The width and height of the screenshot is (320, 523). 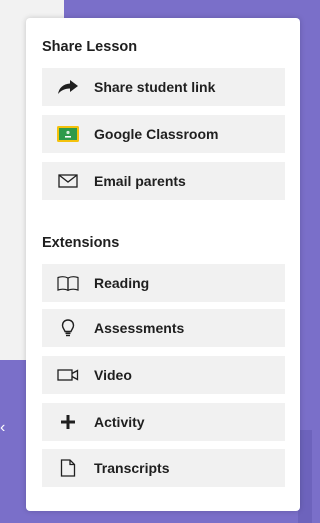 I want to click on background-top-strip, so click(x=188, y=7).